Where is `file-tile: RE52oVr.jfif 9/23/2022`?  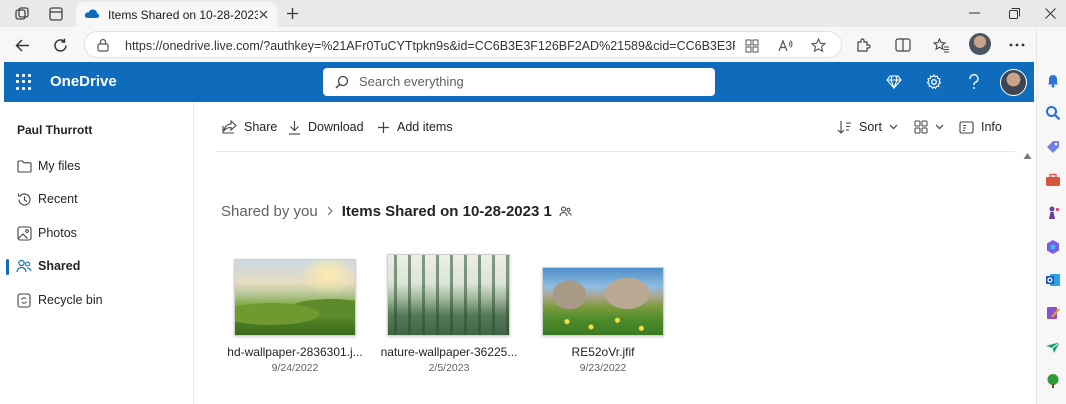 file-tile: RE52oVr.jfif 9/23/2022 is located at coordinates (603, 315).